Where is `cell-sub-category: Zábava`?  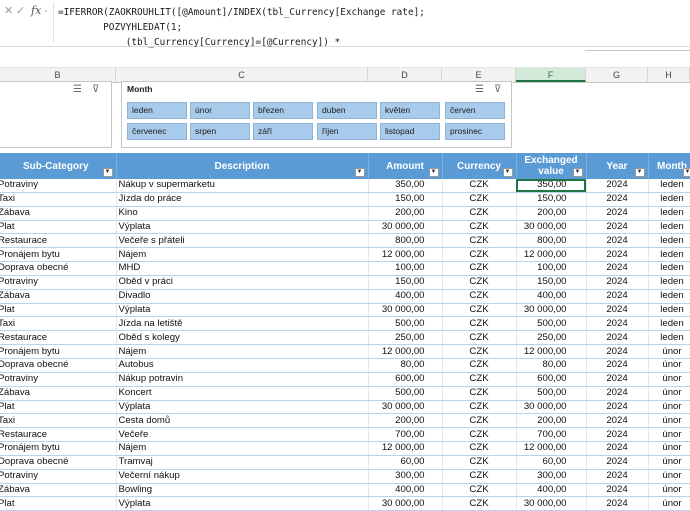
cell-sub-category: Zábava is located at coordinates (58, 393).